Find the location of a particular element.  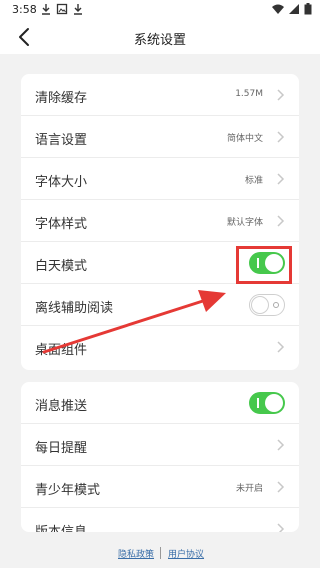

setting-label: 离线辅助阅读 is located at coordinates (74, 308).